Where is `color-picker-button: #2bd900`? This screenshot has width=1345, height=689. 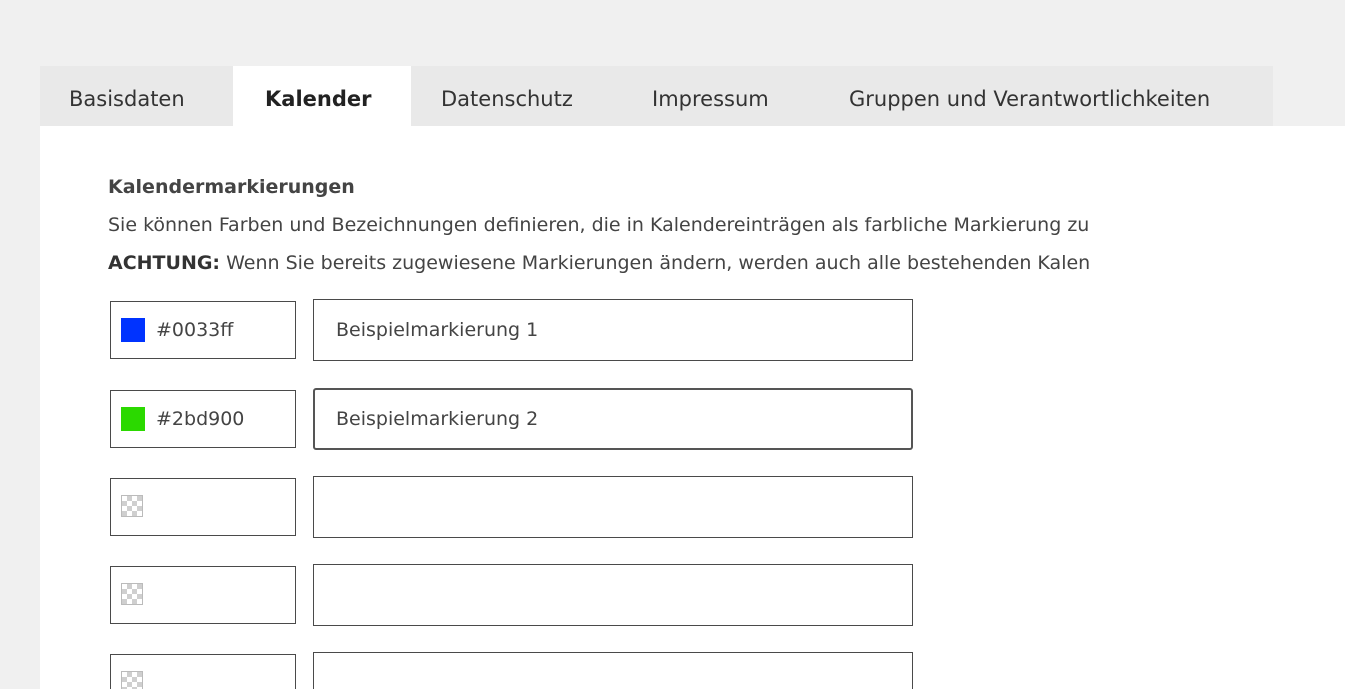
color-picker-button: #2bd900 is located at coordinates (203, 419).